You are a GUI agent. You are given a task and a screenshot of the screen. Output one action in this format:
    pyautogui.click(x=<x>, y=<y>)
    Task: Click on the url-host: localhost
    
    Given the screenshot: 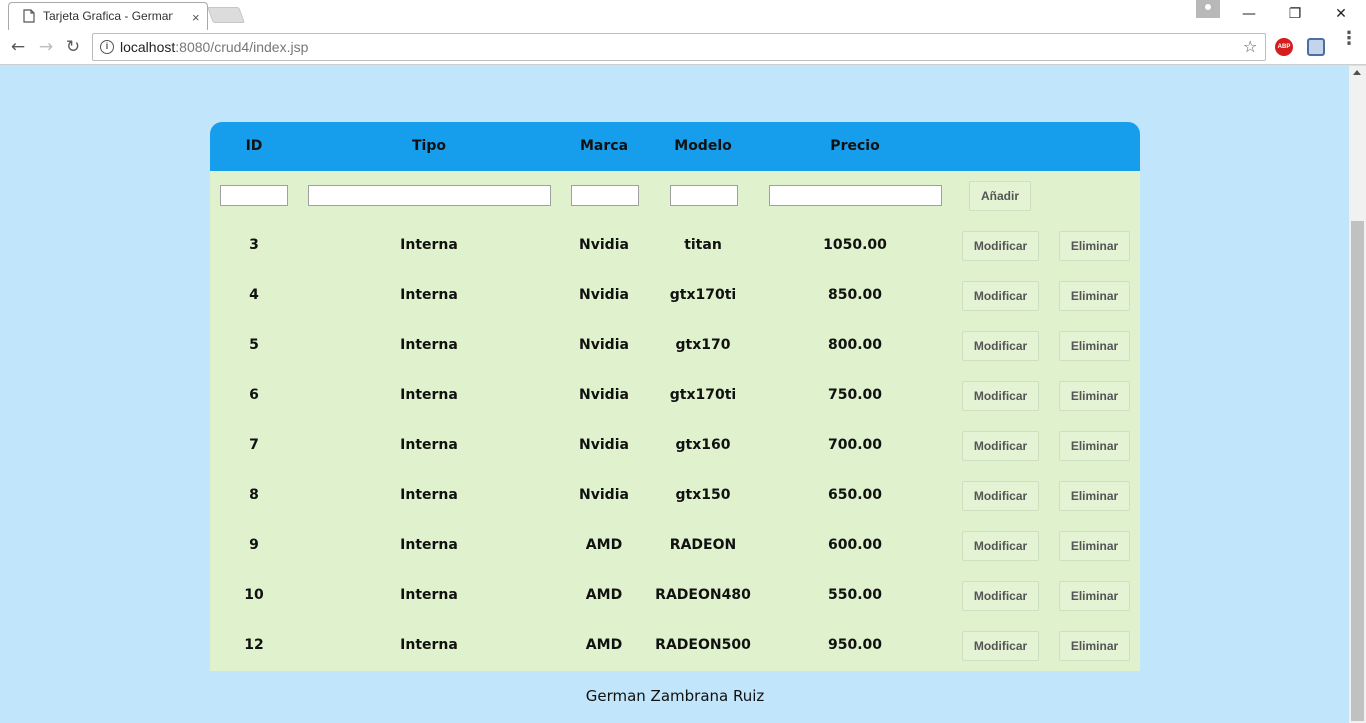 What is the action you would take?
    pyautogui.click(x=148, y=47)
    